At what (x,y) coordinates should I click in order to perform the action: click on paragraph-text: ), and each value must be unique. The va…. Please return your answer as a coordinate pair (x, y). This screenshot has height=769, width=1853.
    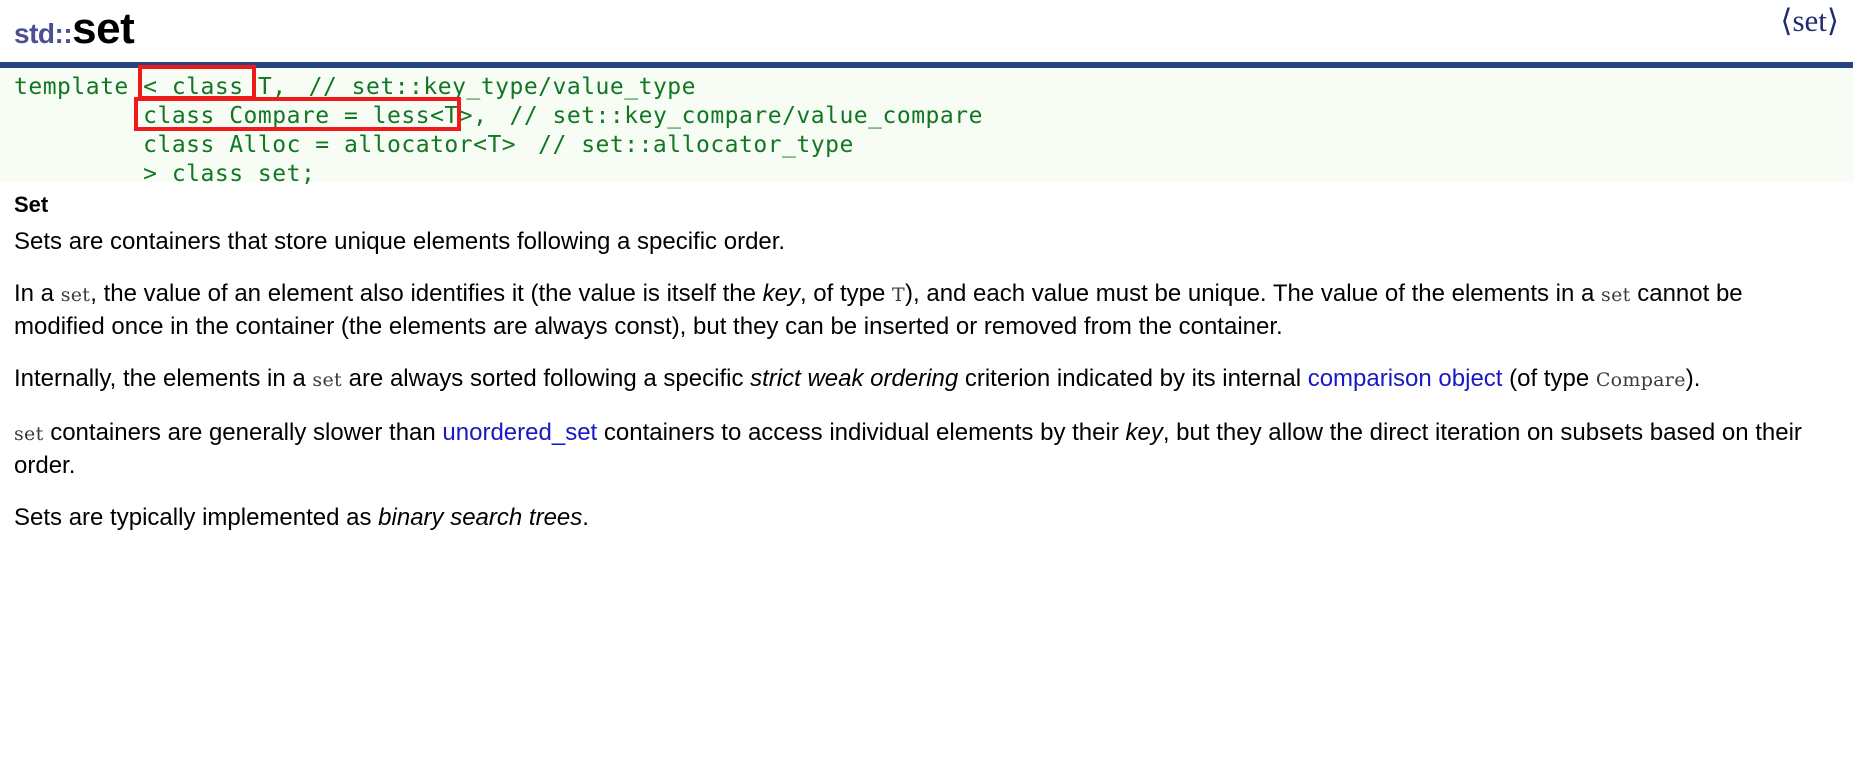
    Looking at the image, I should click on (1253, 293).